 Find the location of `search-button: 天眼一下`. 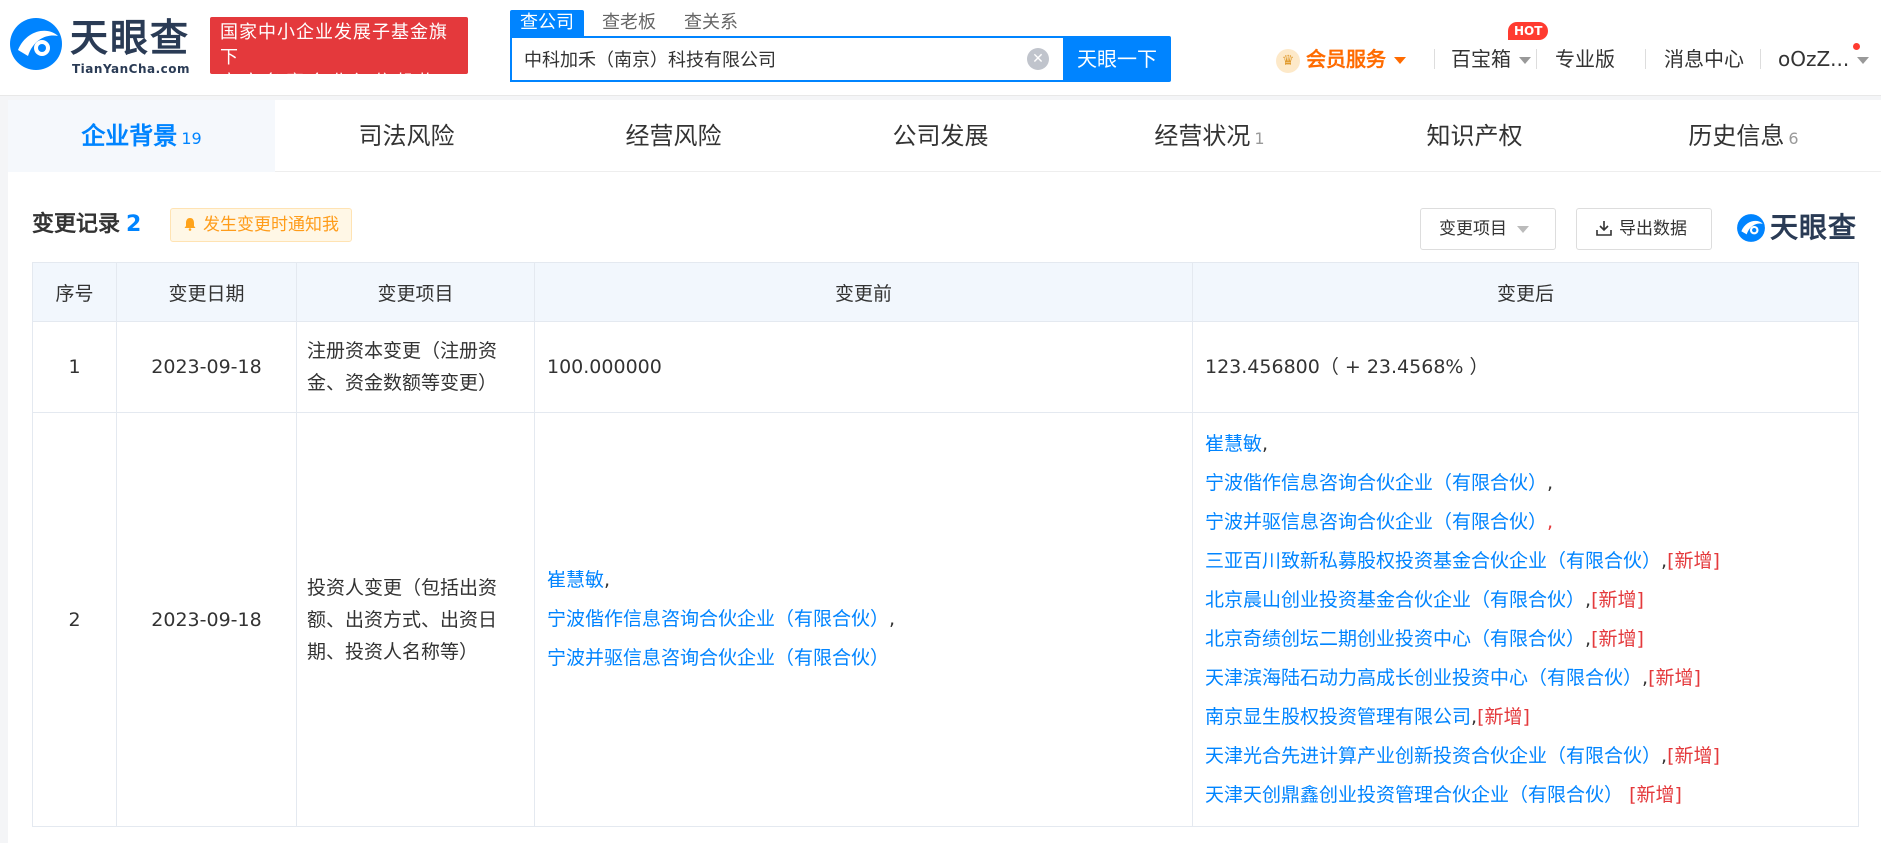

search-button: 天眼一下 is located at coordinates (1117, 59).